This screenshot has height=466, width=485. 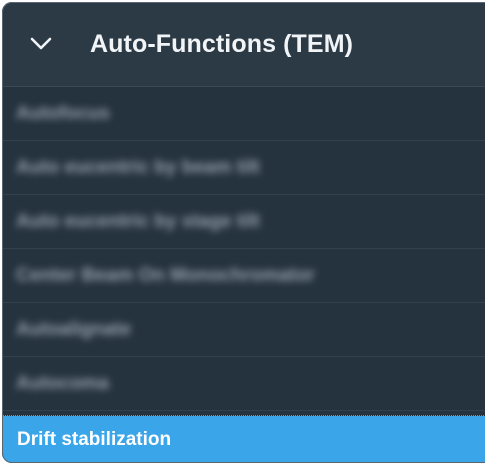 What do you see at coordinates (243, 330) in the screenshot?
I see `list-item-autoalignate: Autoalignate` at bounding box center [243, 330].